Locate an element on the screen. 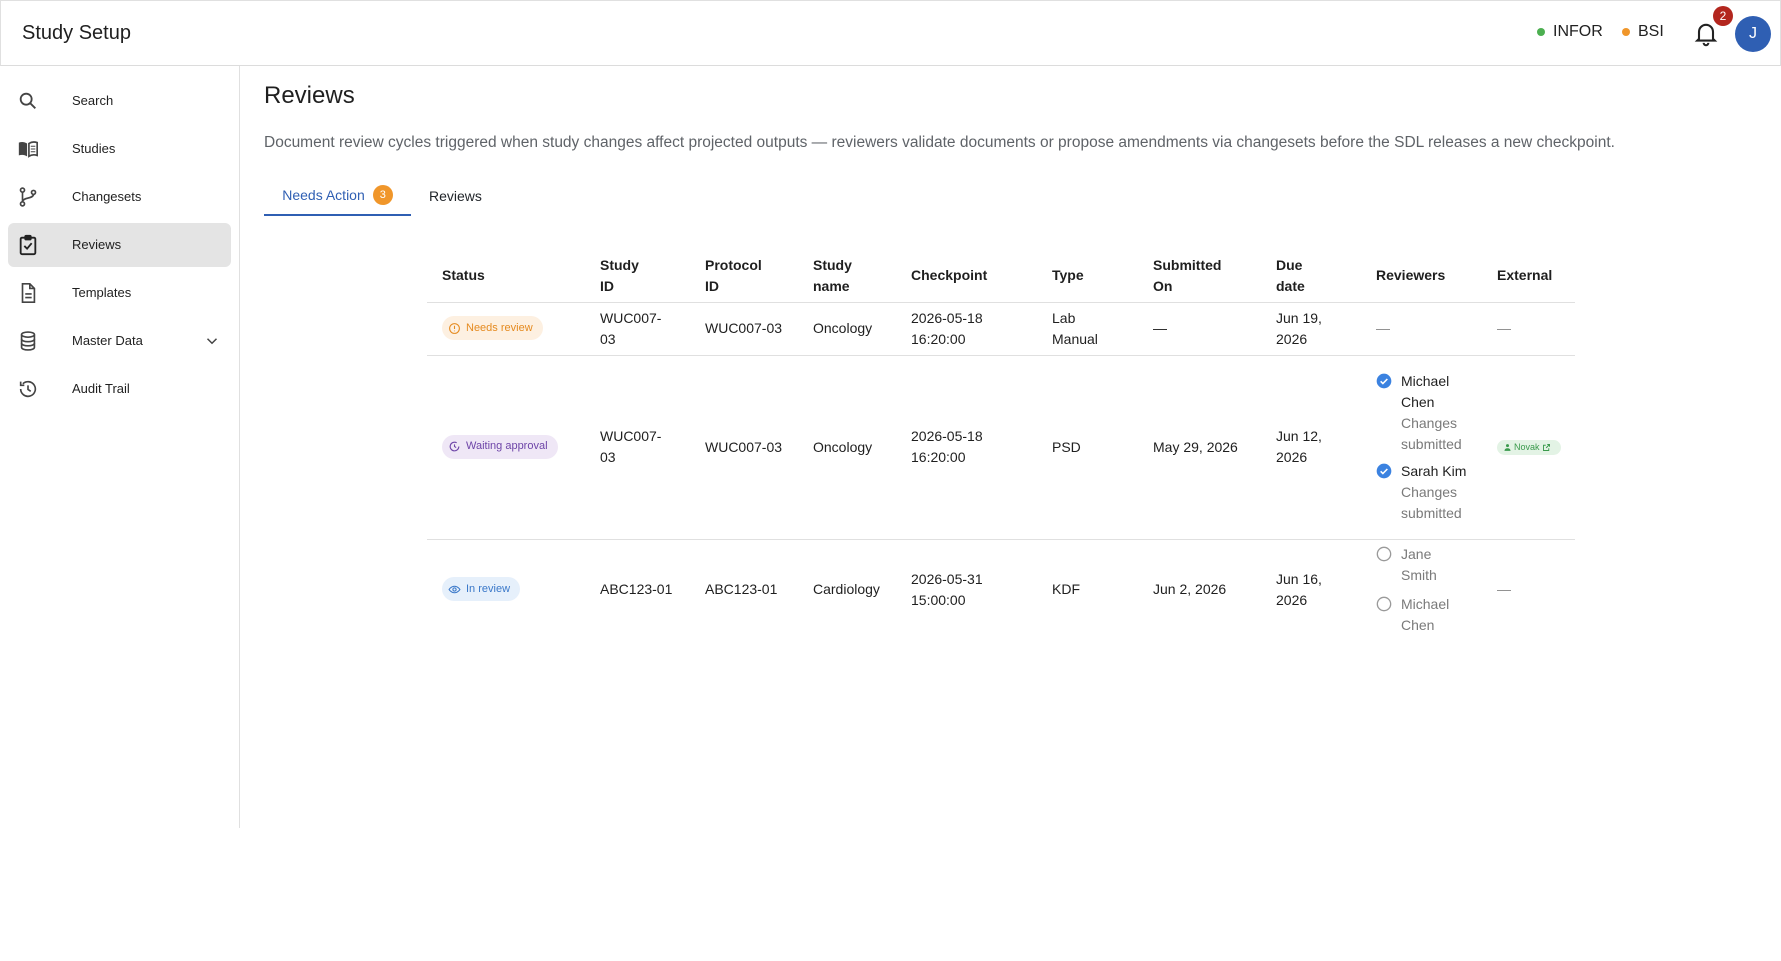  column-header-status: Status is located at coordinates (506, 276).